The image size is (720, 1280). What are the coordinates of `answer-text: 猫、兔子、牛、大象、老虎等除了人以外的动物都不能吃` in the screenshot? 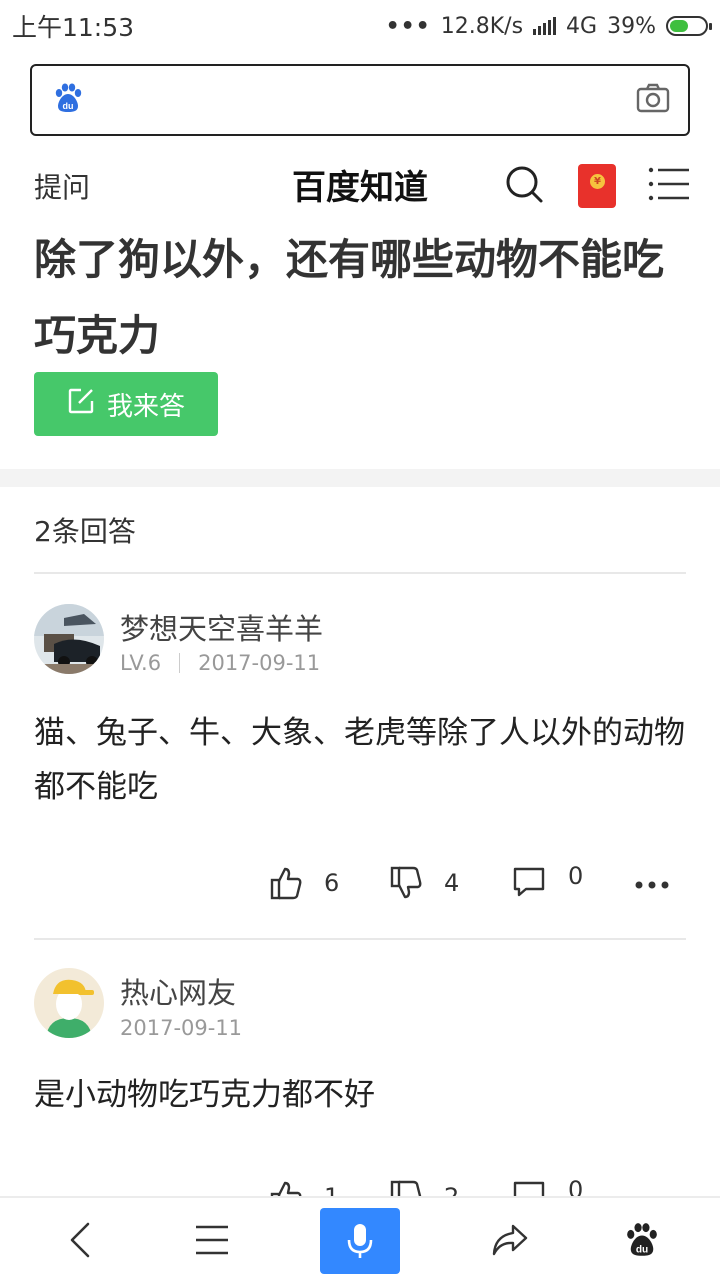 It's located at (359, 760).